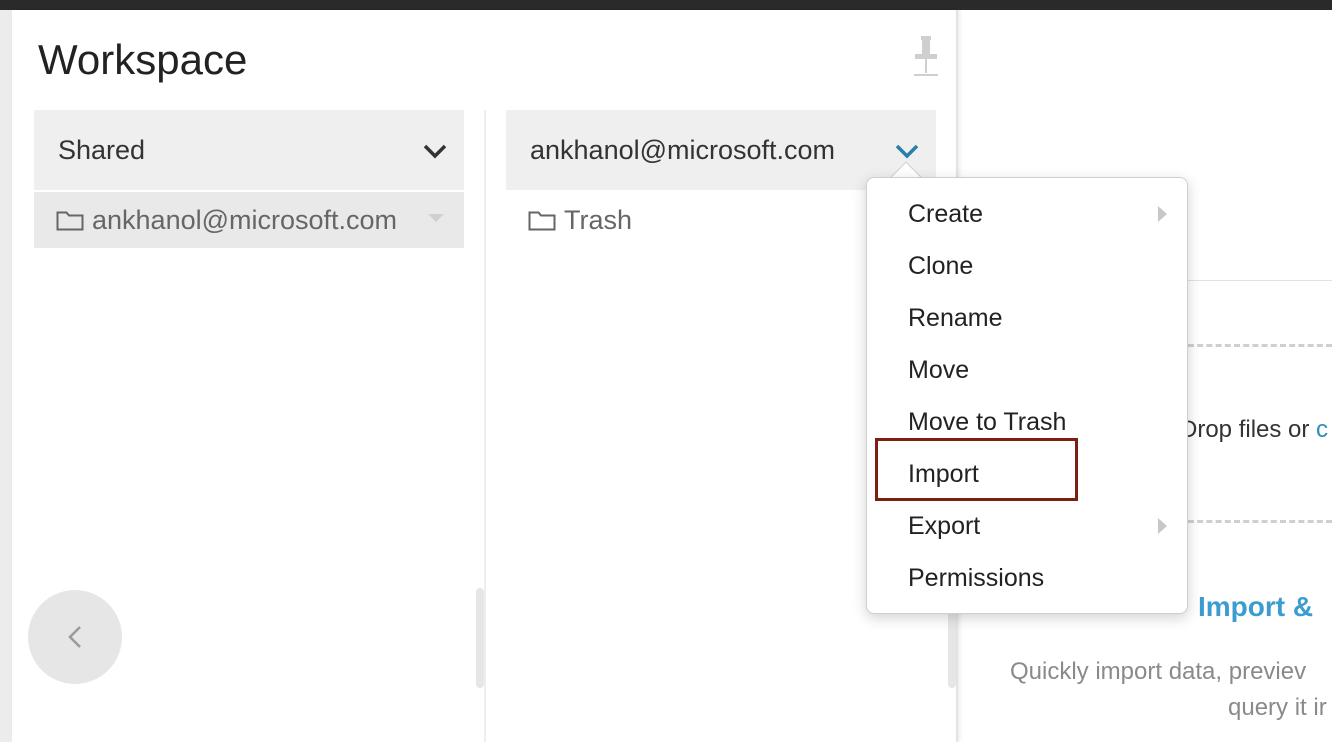 This screenshot has height=742, width=1332. What do you see at coordinates (939, 369) in the screenshot?
I see `menu-item-label: Move` at bounding box center [939, 369].